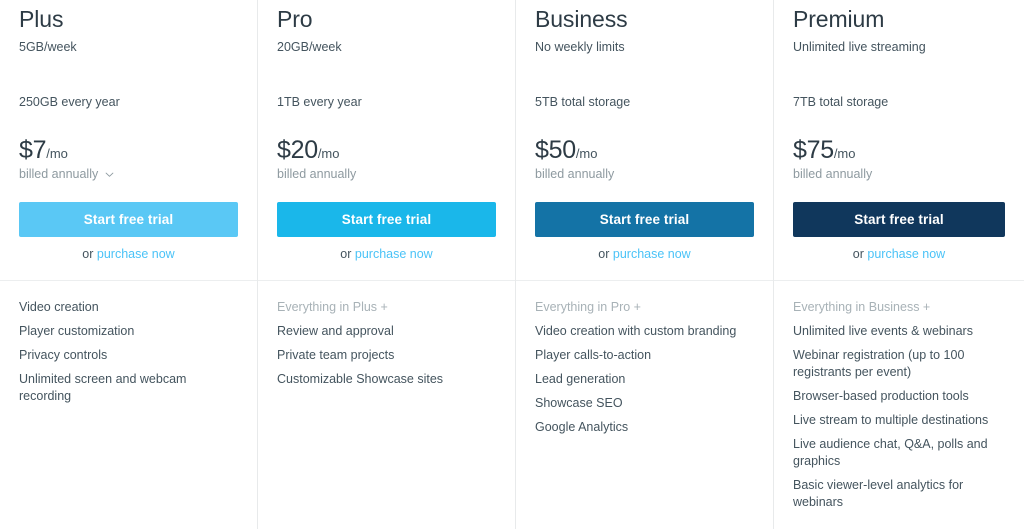 This screenshot has height=529, width=1024. What do you see at coordinates (580, 47) in the screenshot?
I see `plan-tagline: No weekly limits` at bounding box center [580, 47].